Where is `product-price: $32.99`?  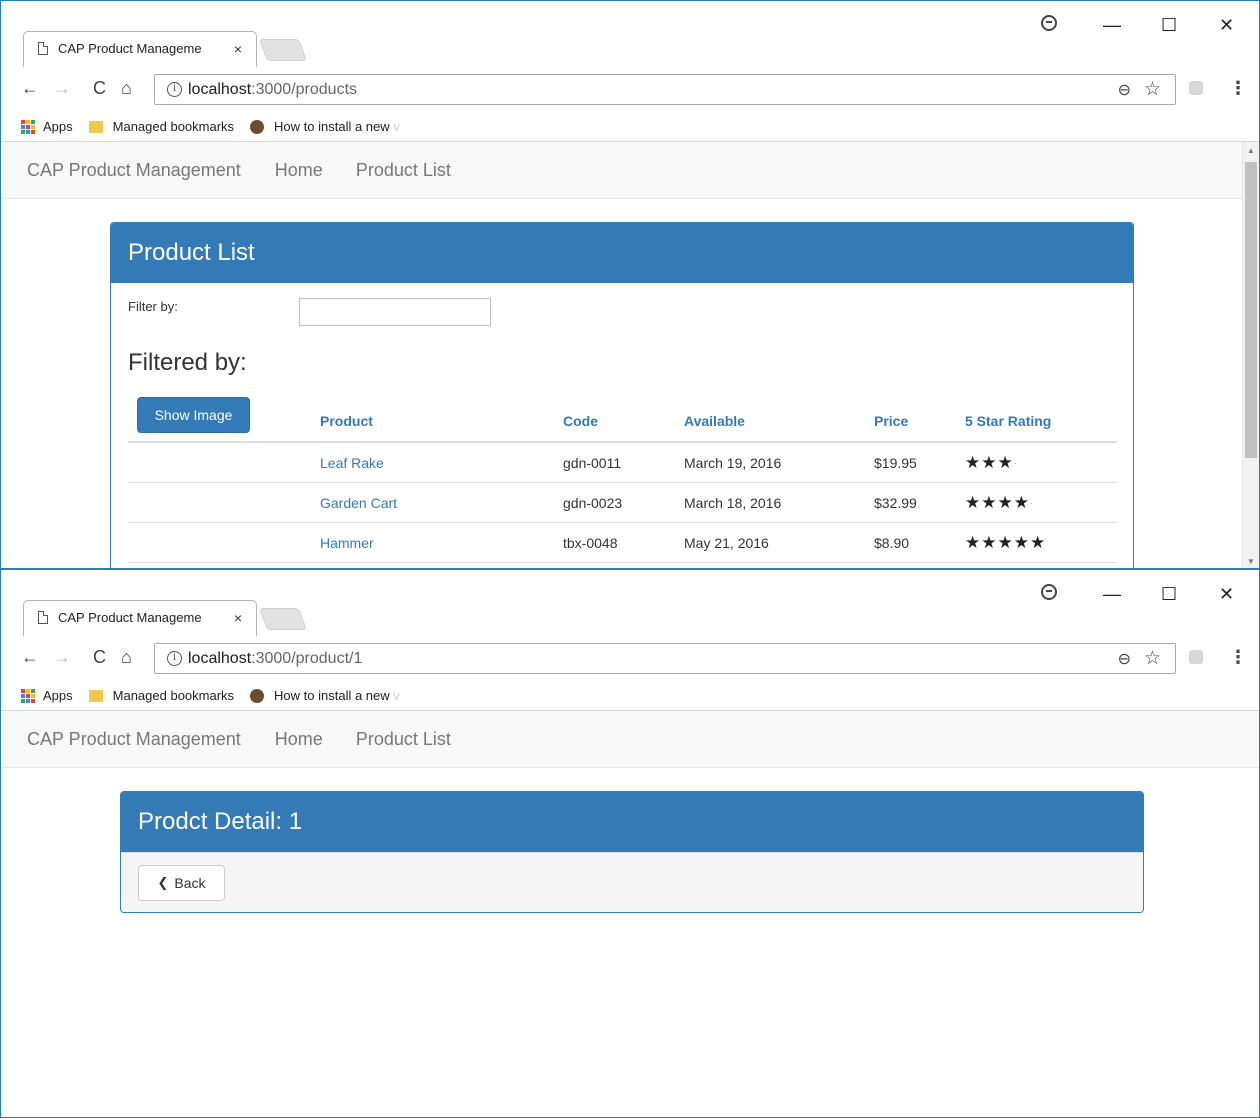
product-price: $32.99 is located at coordinates (895, 502).